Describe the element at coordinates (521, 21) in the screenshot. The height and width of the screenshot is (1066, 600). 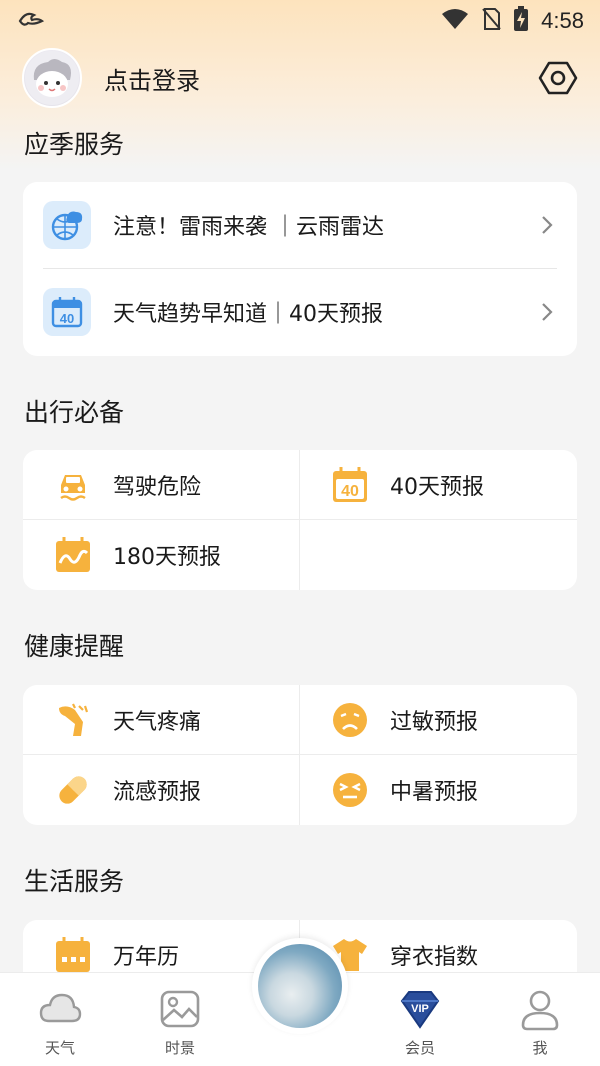
I see `battery-charging-icon` at that location.